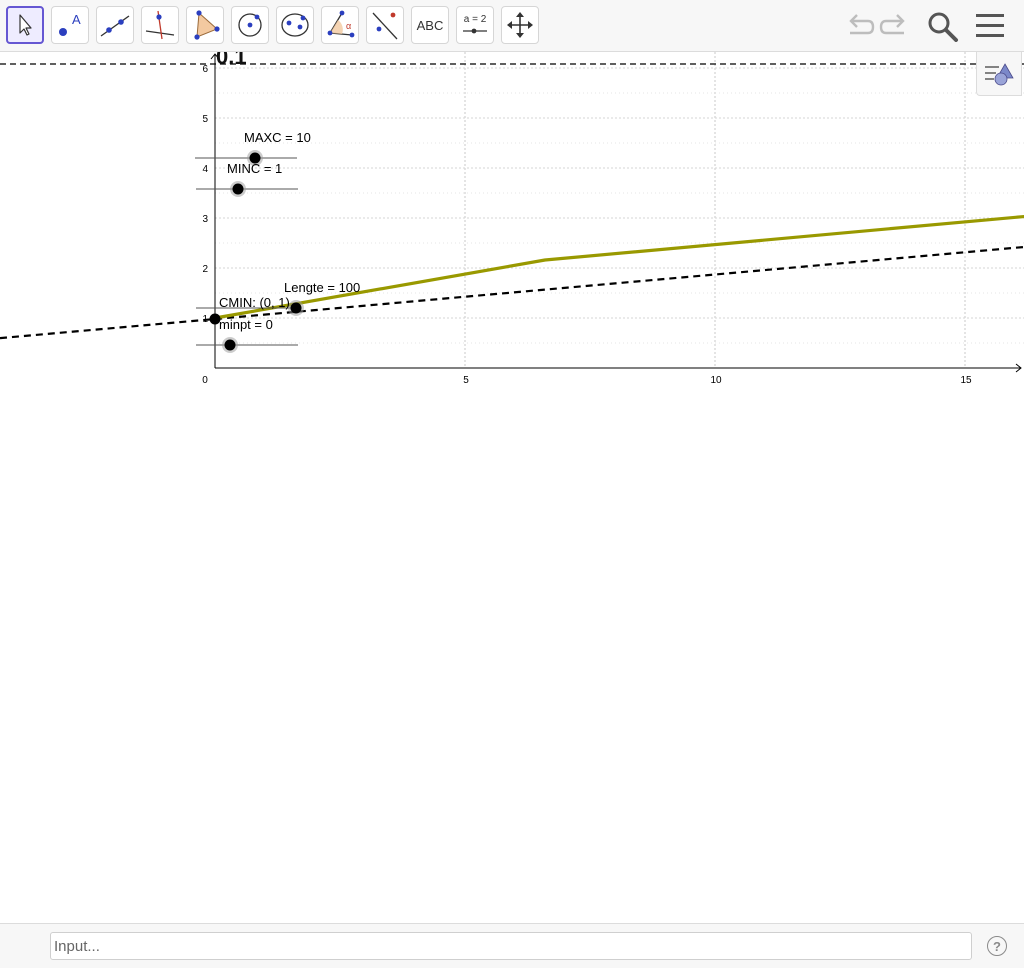 The image size is (1024, 968). I want to click on move-tool-button, so click(25, 25).